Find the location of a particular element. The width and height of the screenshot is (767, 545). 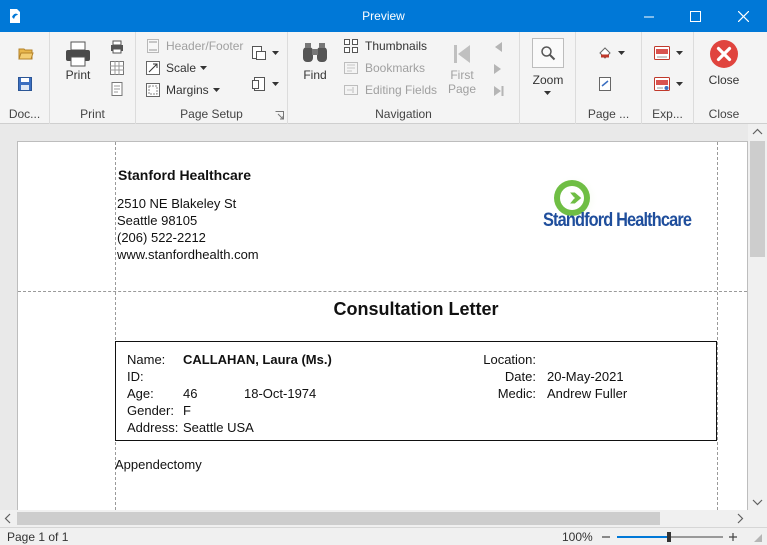

minimize-icon is located at coordinates (648, 16).